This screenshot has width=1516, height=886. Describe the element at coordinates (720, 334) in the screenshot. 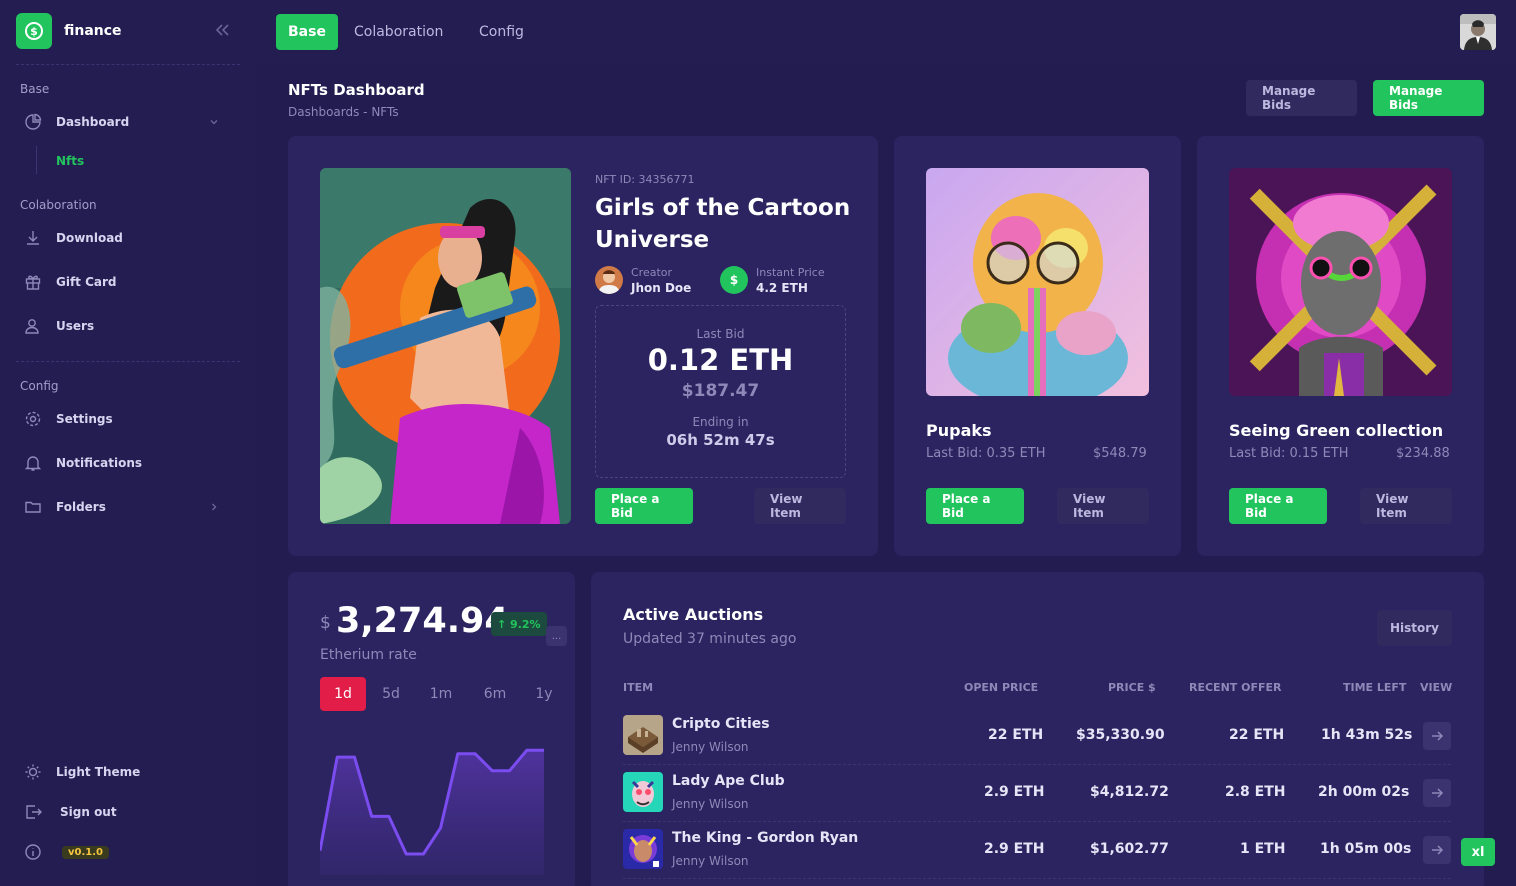

I see `last-bid-label: Last Bid` at that location.